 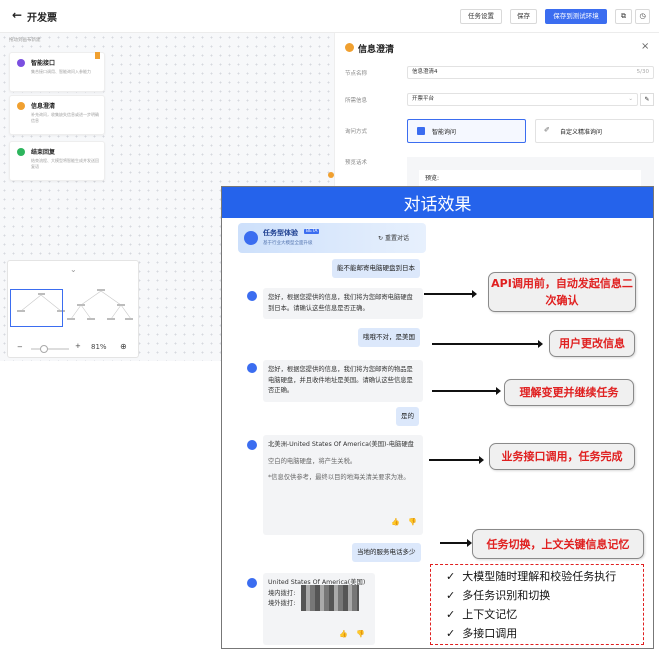 What do you see at coordinates (482, 614) in the screenshot?
I see `feature-item: ✓ 上下文记忆` at bounding box center [482, 614].